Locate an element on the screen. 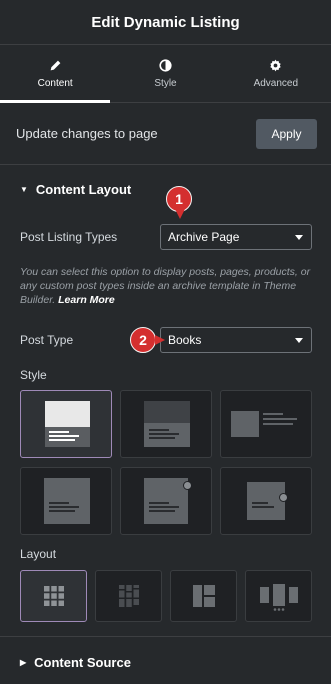  tab-advanced-label: Advanced is located at coordinates (276, 83).